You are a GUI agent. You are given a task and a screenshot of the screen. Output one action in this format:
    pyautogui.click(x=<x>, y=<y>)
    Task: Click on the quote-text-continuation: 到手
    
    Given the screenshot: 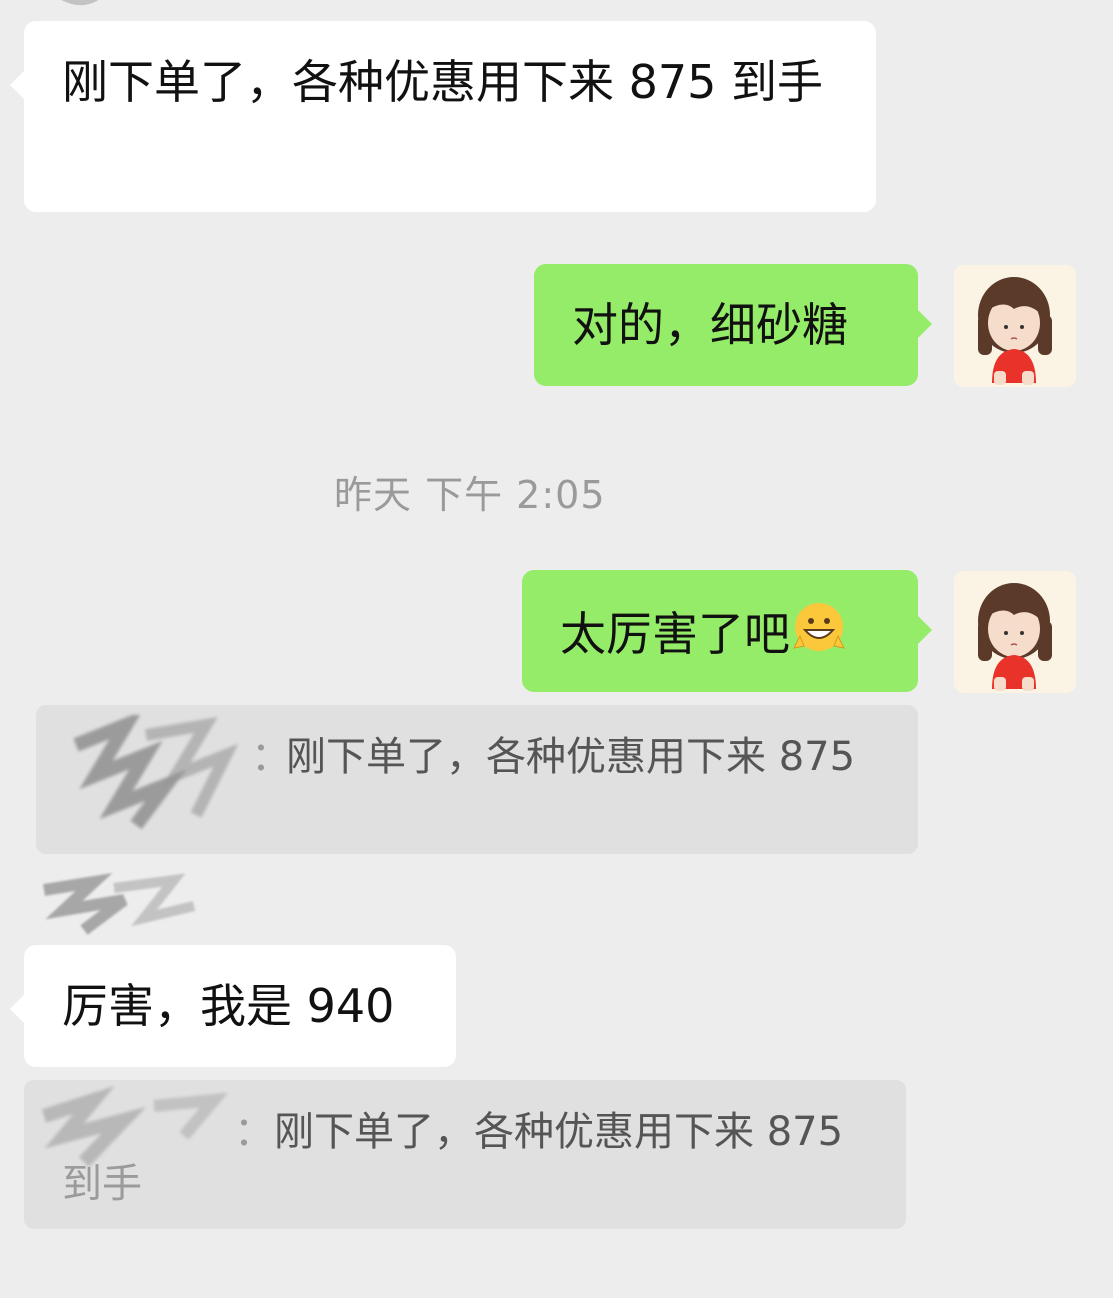 What is the action you would take?
    pyautogui.click(x=102, y=1184)
    